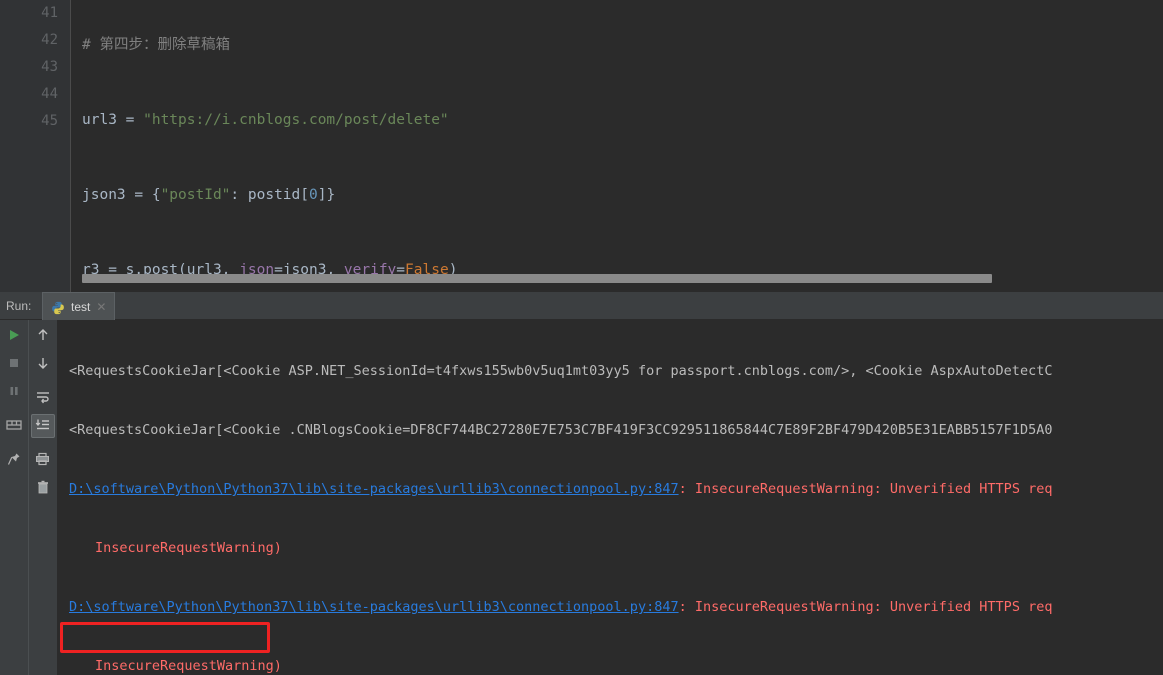 Image resolution: width=1163 pixels, height=675 pixels. I want to click on print-icon, so click(42, 460).